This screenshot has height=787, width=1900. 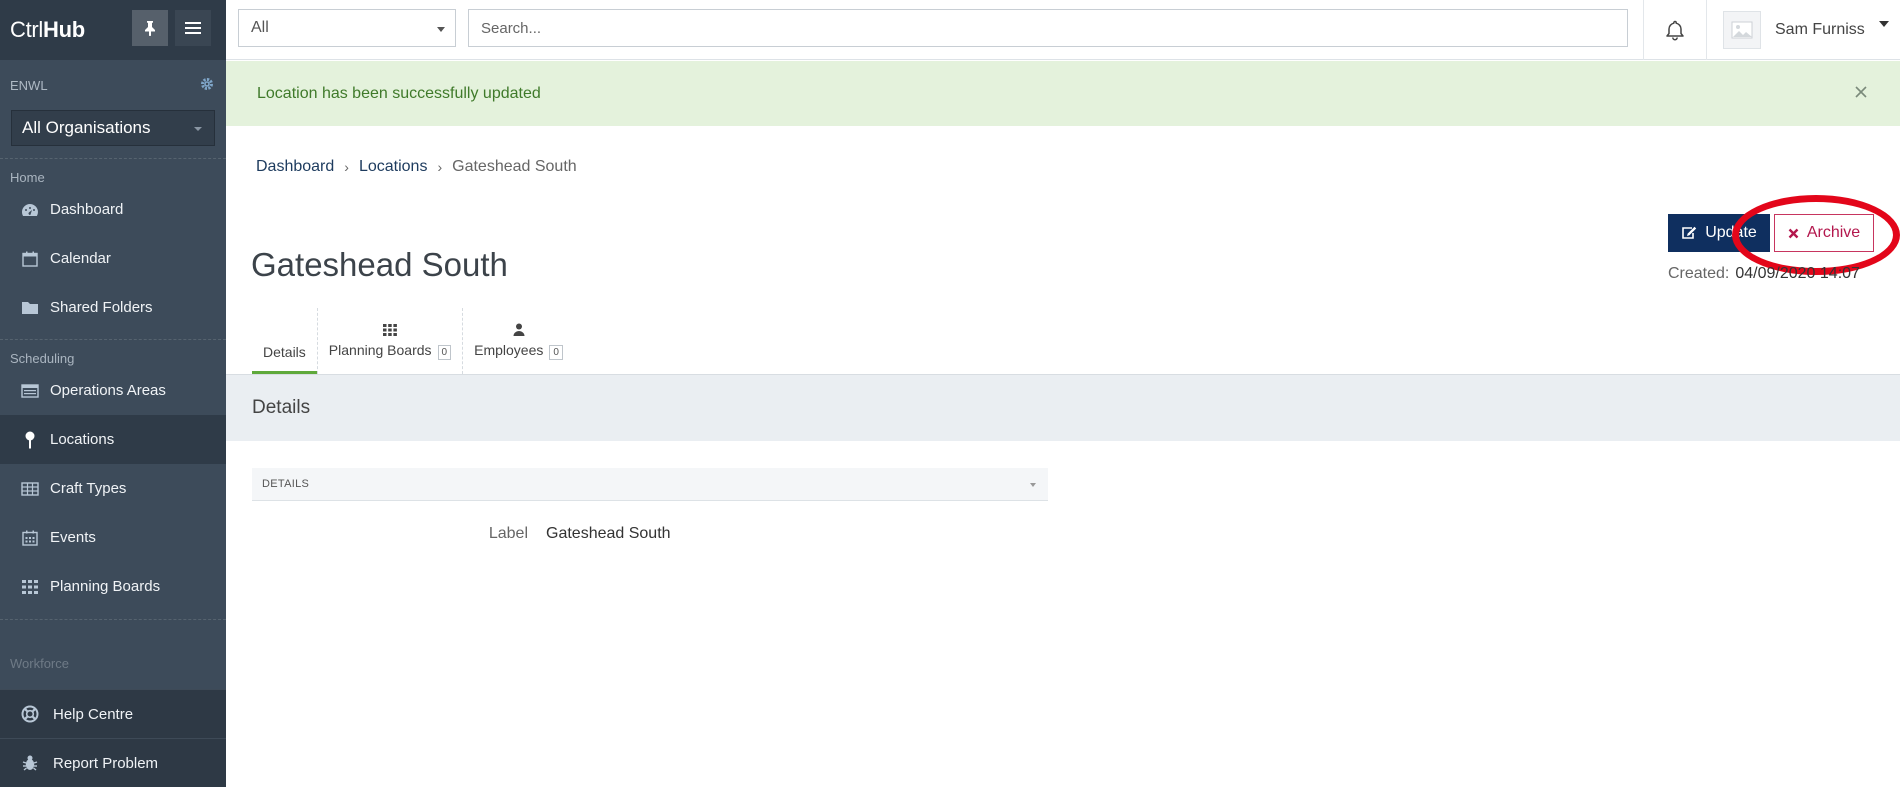 I want to click on edit-icon, so click(x=1689, y=233).